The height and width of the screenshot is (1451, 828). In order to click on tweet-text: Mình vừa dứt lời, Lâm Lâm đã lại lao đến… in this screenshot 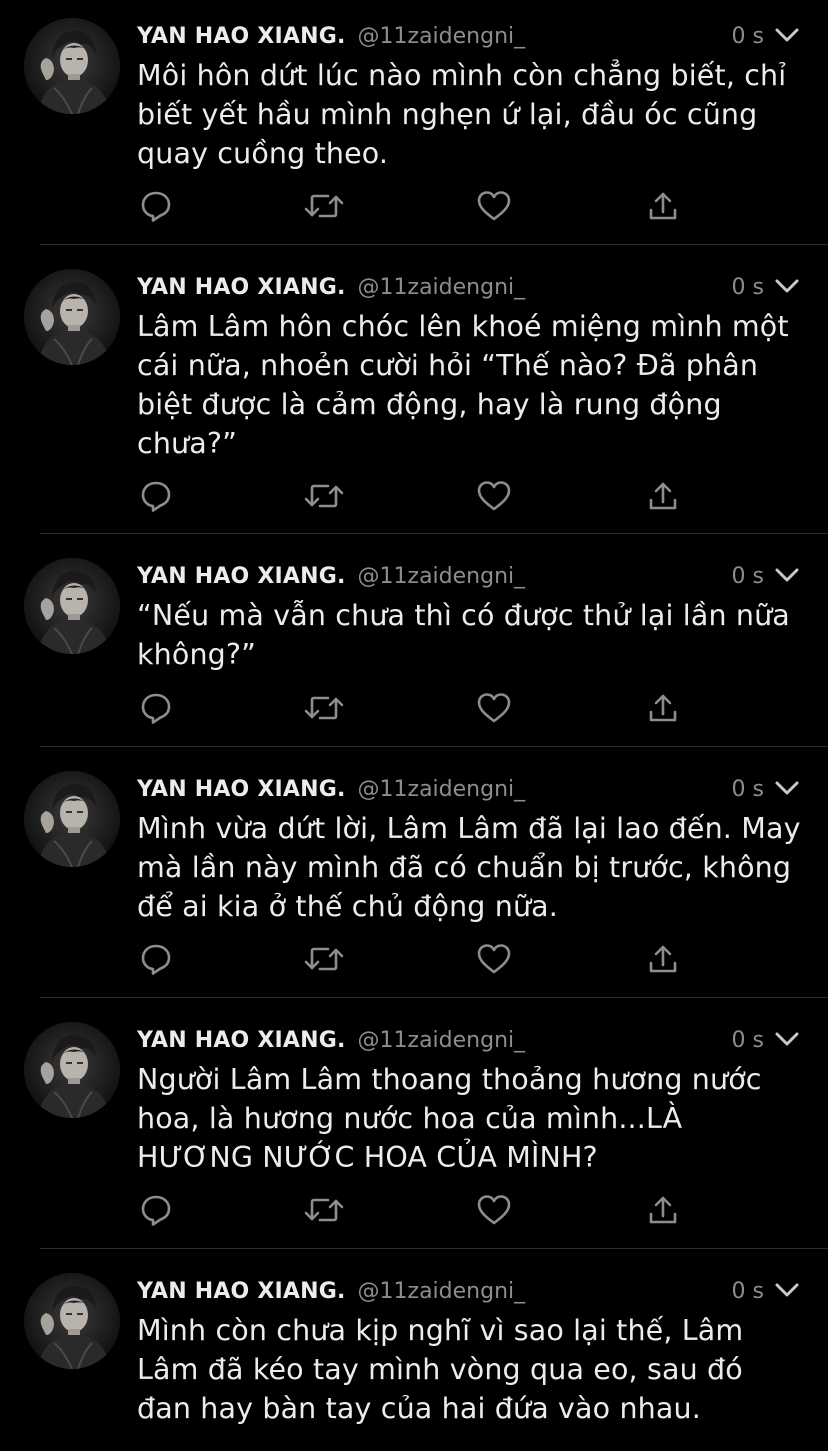, I will do `click(475, 867)`.